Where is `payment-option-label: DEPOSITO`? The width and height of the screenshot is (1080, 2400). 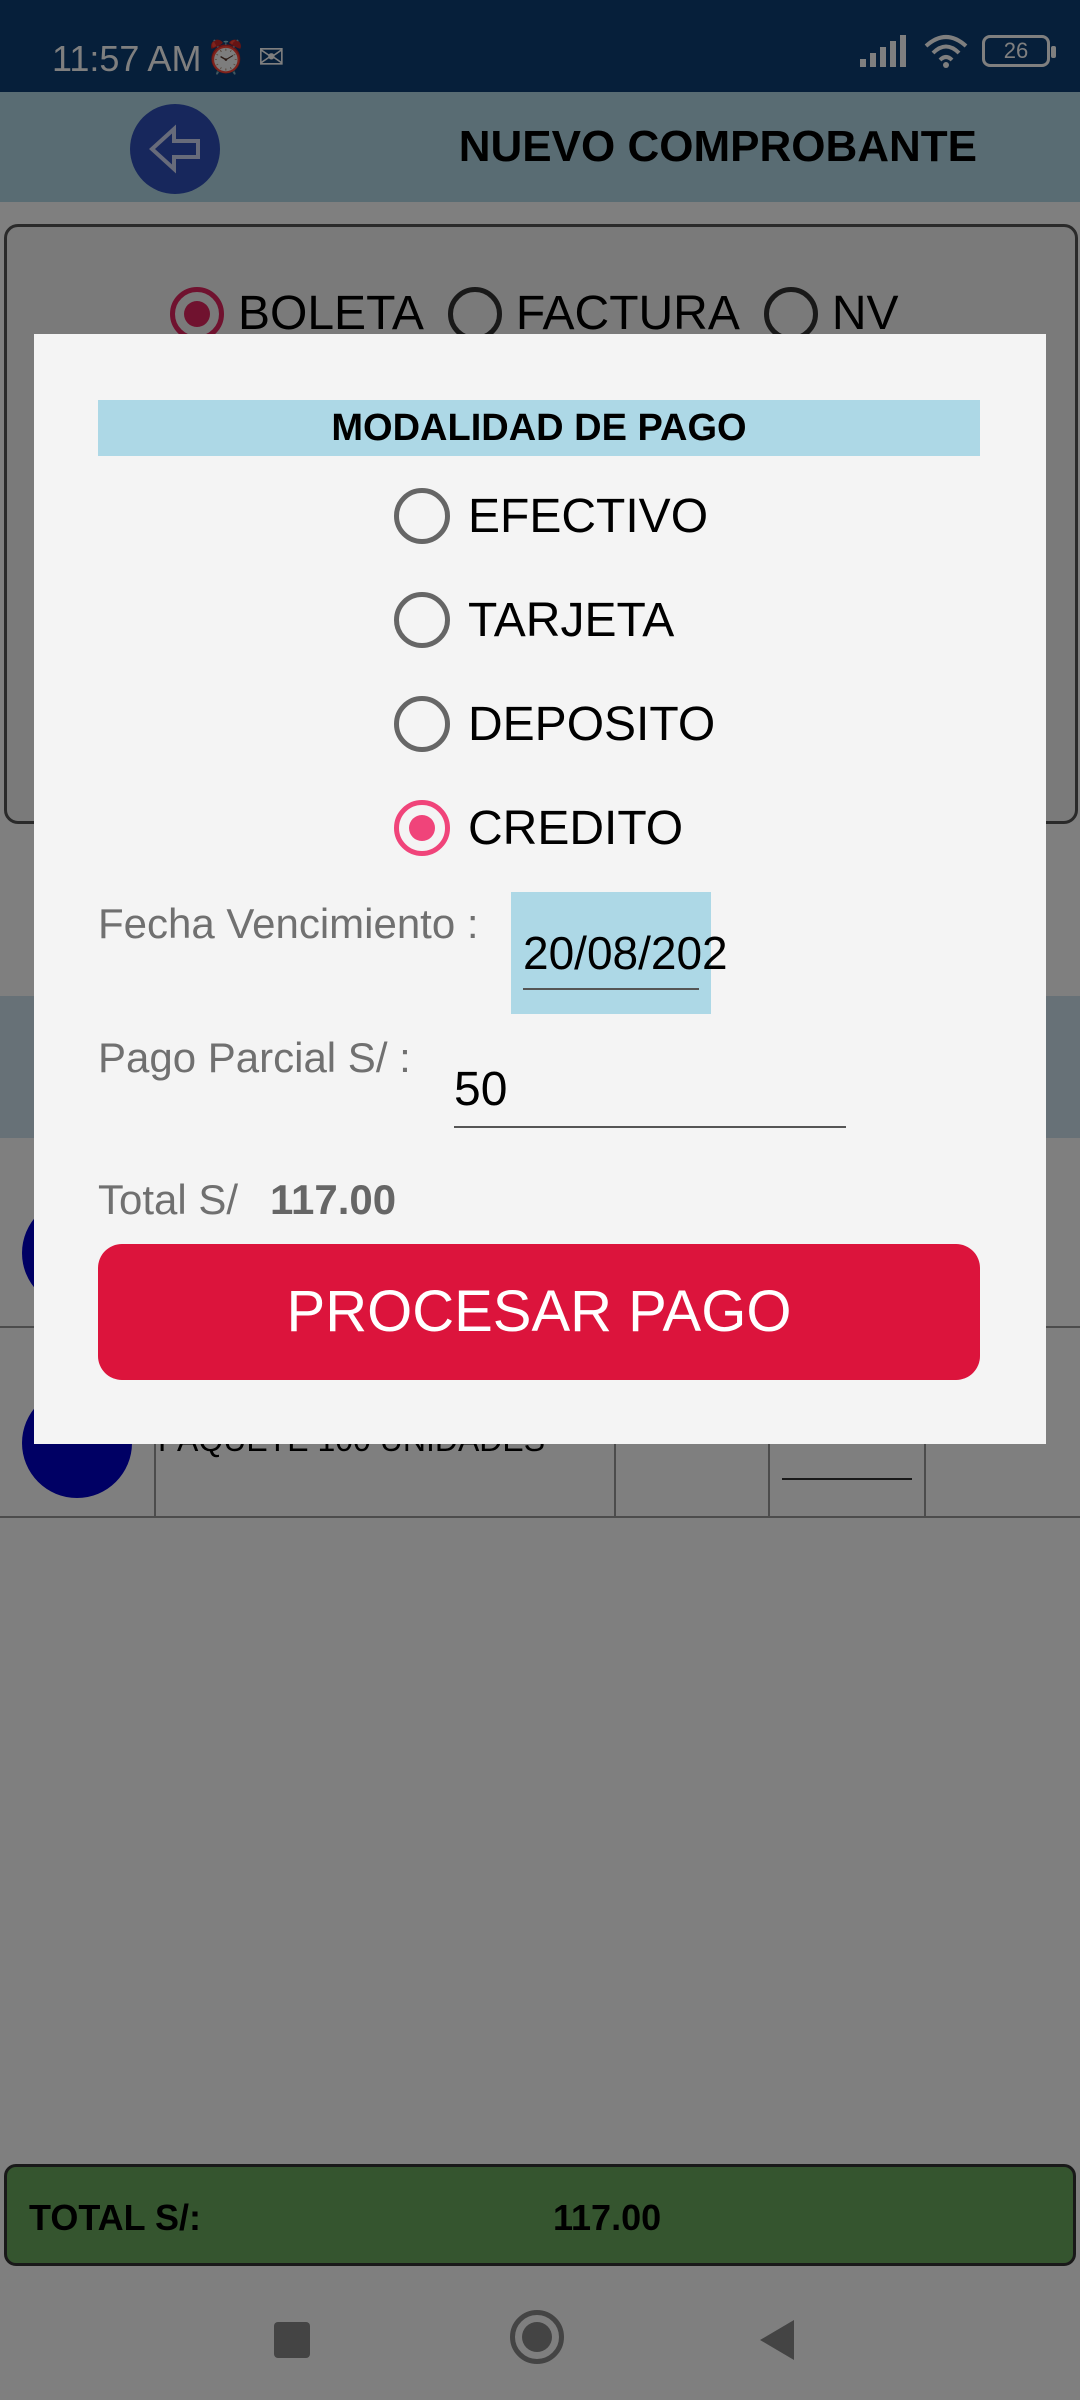
payment-option-label: DEPOSITO is located at coordinates (592, 724).